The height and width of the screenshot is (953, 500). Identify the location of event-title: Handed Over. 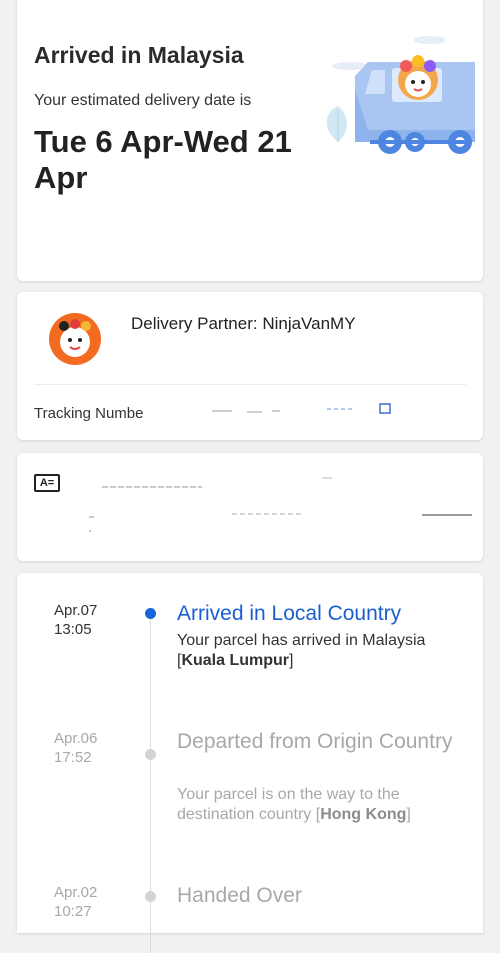
(239, 895).